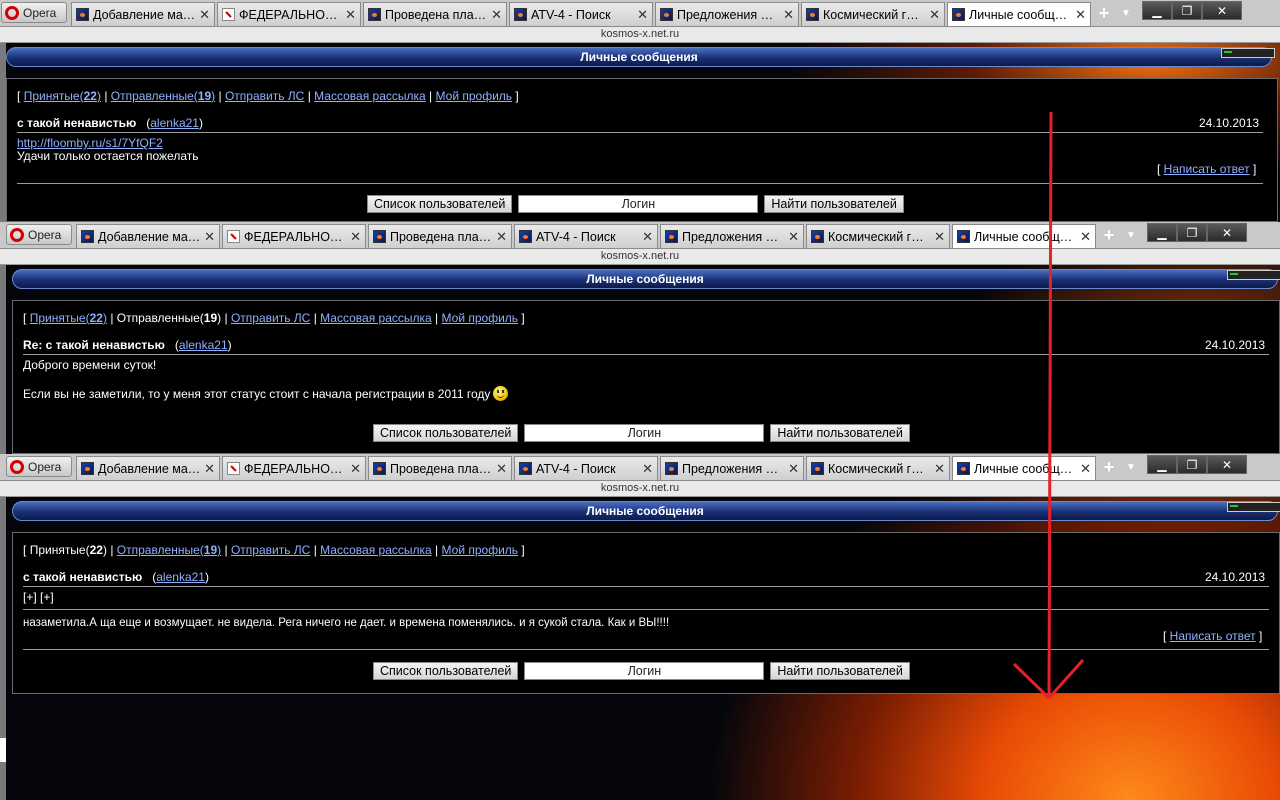 Image resolution: width=1280 pixels, height=800 pixels. Describe the element at coordinates (1031, 681) in the screenshot. I see `arrow-head-left` at that location.